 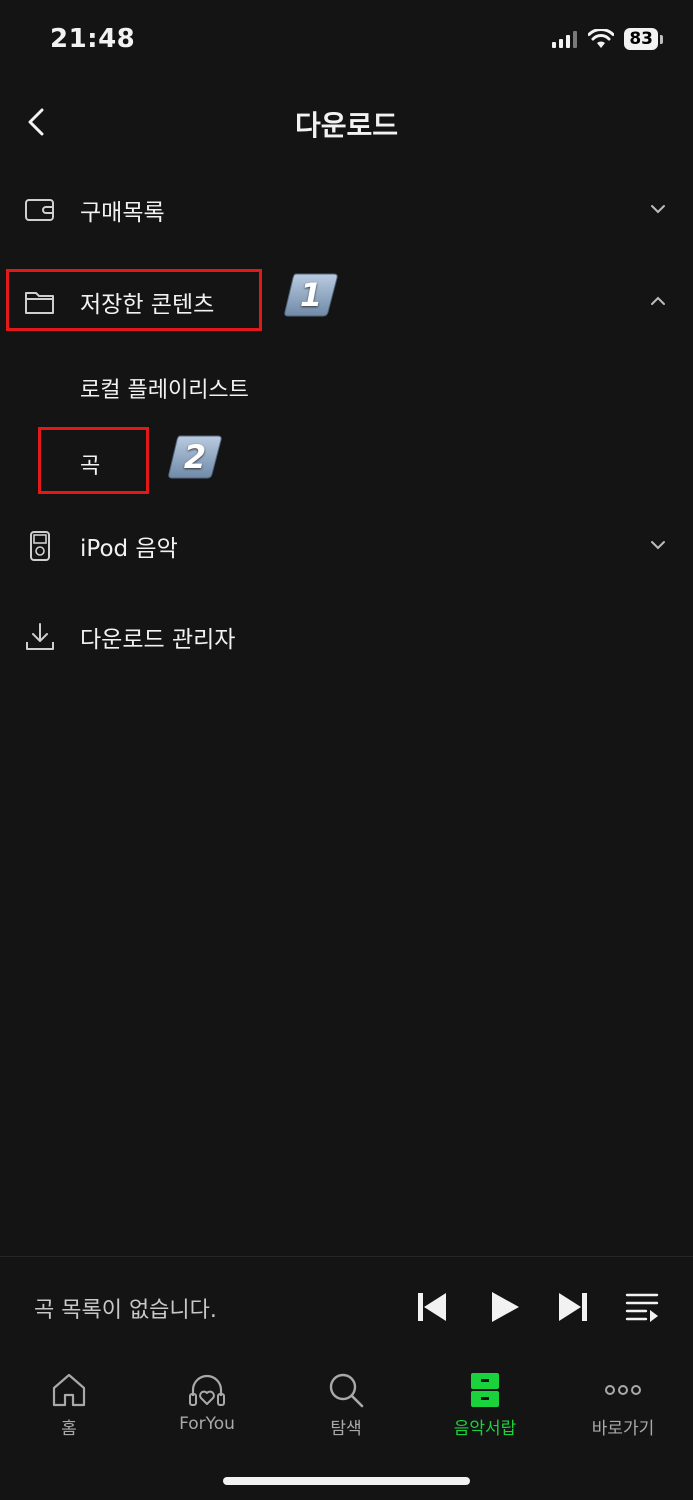 What do you see at coordinates (40, 636) in the screenshot?
I see `download-icon` at bounding box center [40, 636].